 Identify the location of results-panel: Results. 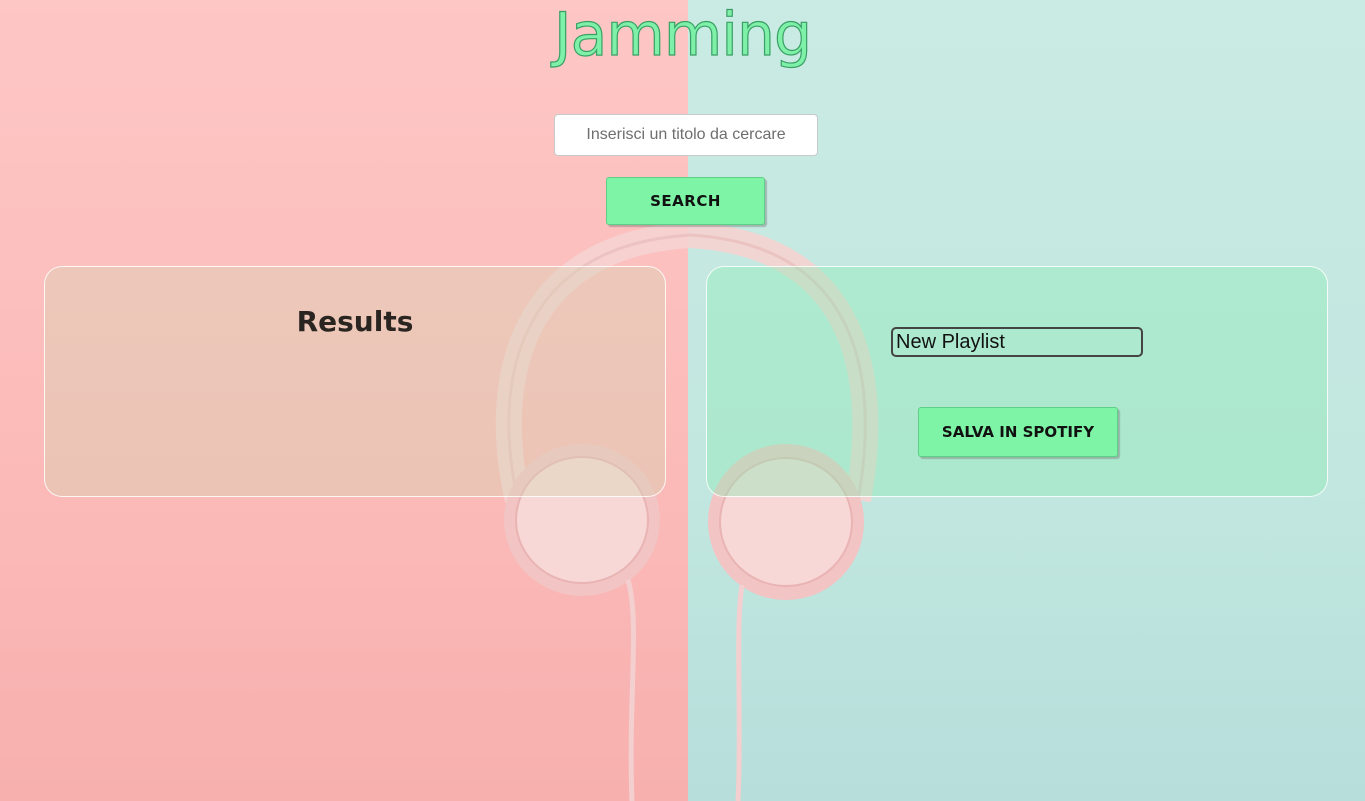
(355, 381).